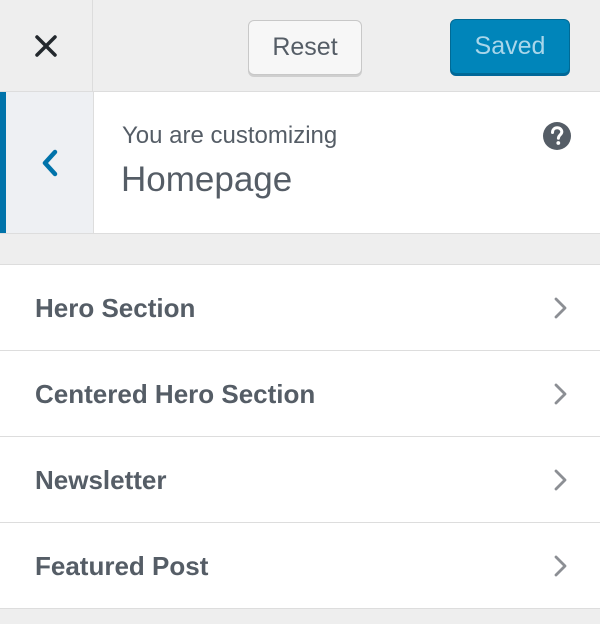 The height and width of the screenshot is (624, 600). Describe the element at coordinates (510, 46) in the screenshot. I see `saved-button: Saved` at that location.